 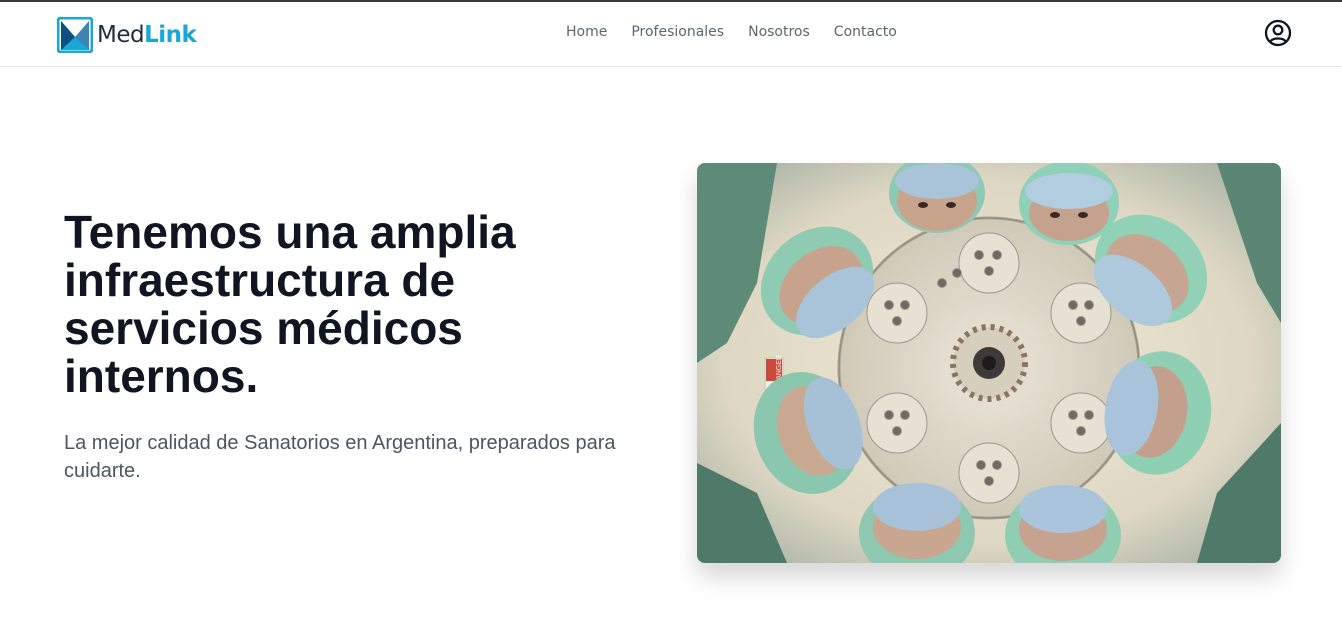 I want to click on nav-profesionales: Profesionales, so click(x=677, y=32).